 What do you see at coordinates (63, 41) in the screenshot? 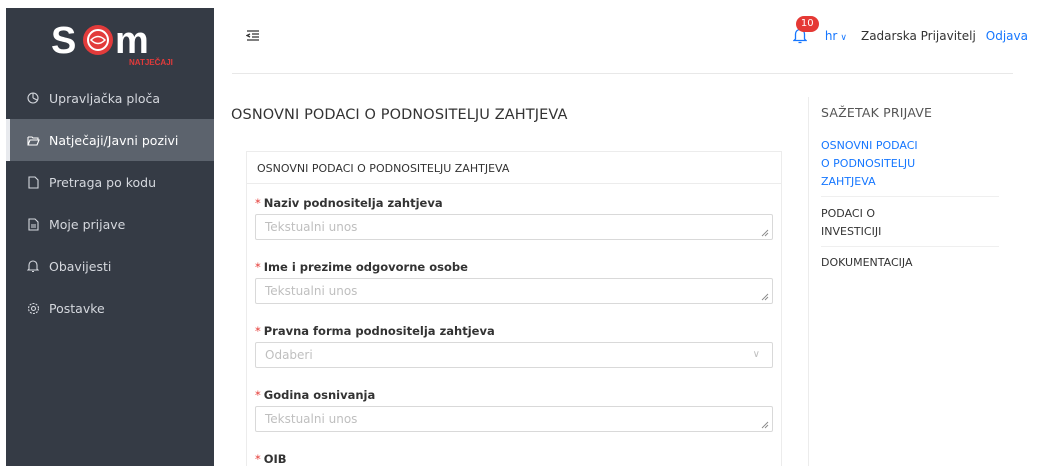
I see `svg-text: S` at bounding box center [63, 41].